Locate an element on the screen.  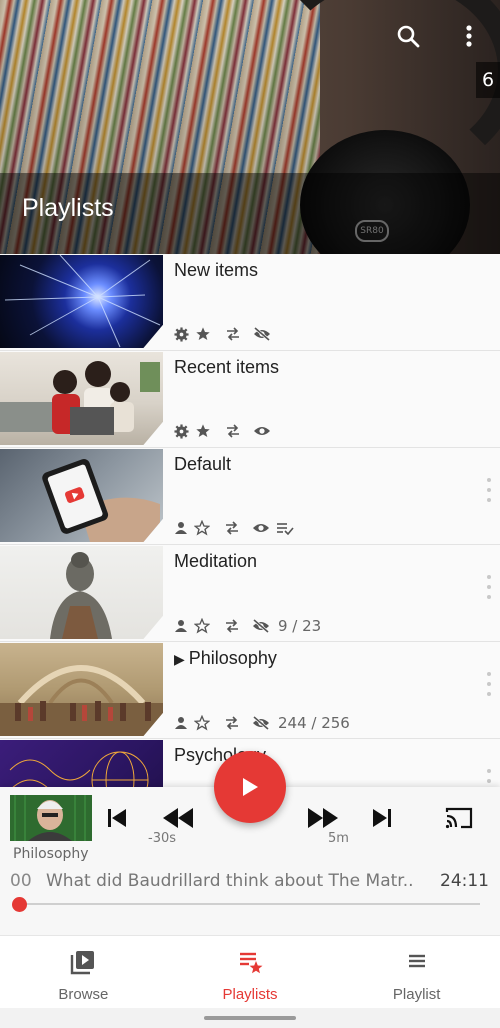
playlist-title: Recent items is located at coordinates (227, 367).